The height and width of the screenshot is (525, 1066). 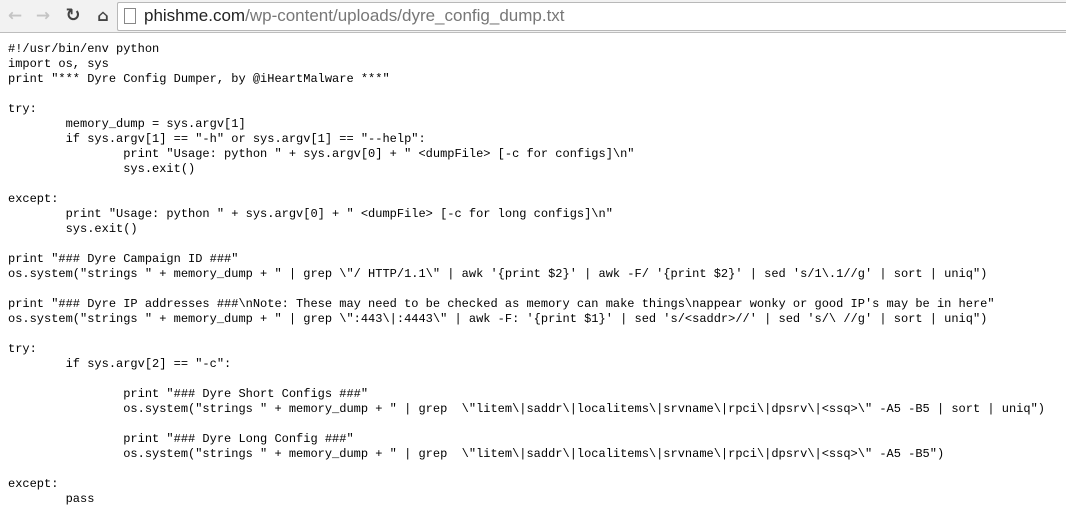 What do you see at coordinates (58, 64) in the screenshot?
I see `code-line: import os, sys` at bounding box center [58, 64].